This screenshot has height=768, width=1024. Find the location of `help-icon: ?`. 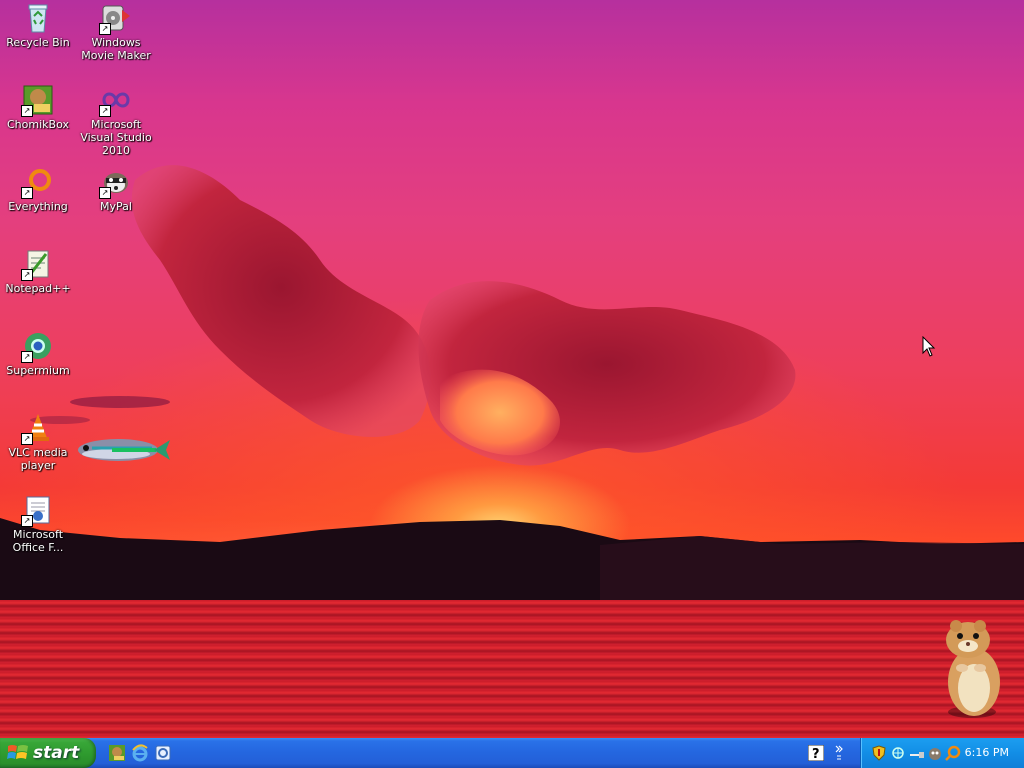

help-icon: ? is located at coordinates (816, 753).